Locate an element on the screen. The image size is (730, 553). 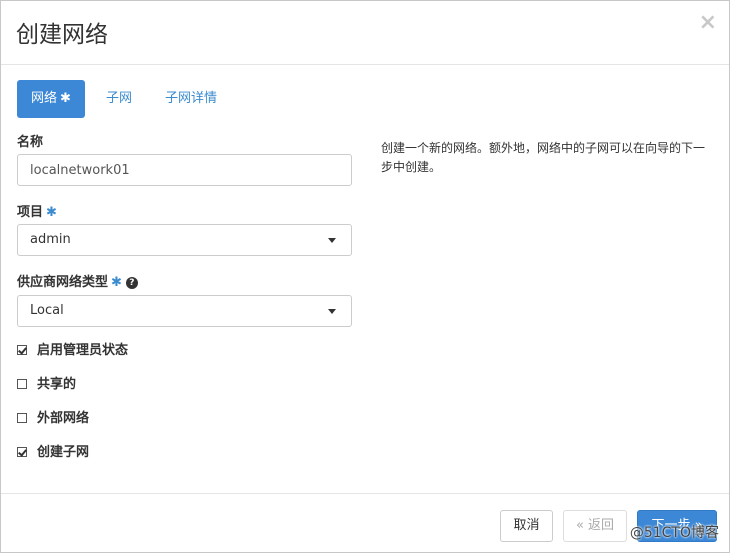
dialog-header: 创建网络 × is located at coordinates (365, 33).